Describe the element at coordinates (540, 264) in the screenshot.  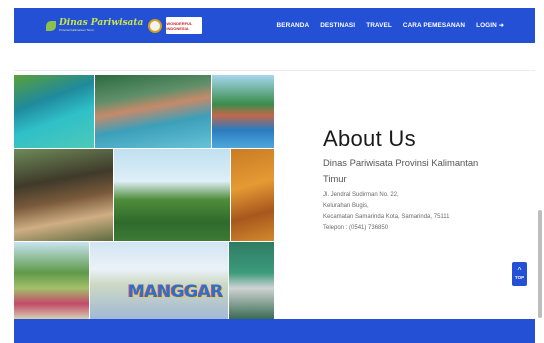
I see `scrollbar` at that location.